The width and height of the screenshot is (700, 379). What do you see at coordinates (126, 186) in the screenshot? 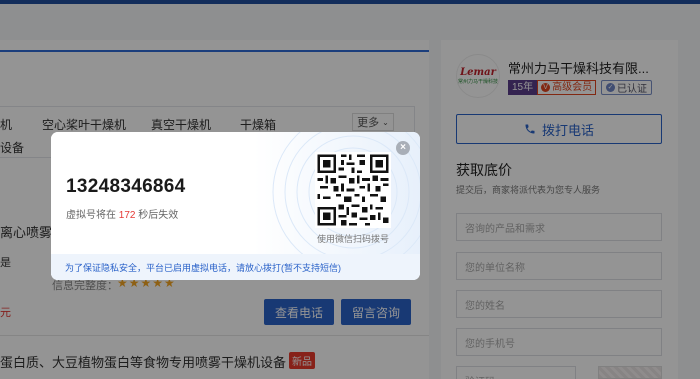
I see `virtual-phone-number: 13248346864` at bounding box center [126, 186].